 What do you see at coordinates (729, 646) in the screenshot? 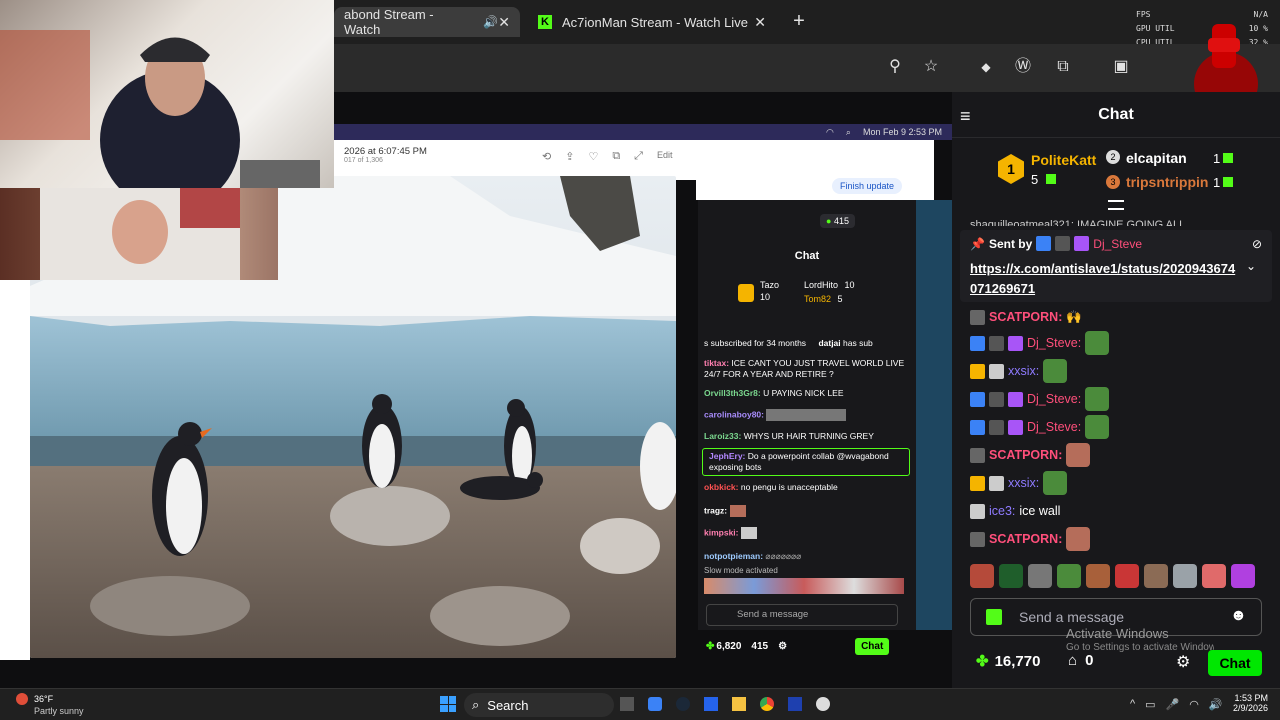
I see `inner-points: 6,820` at bounding box center [729, 646].